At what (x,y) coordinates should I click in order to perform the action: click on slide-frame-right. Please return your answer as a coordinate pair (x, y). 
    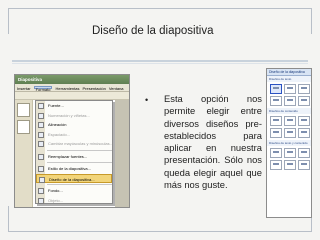
    Looking at the image, I should click on (311, 21).